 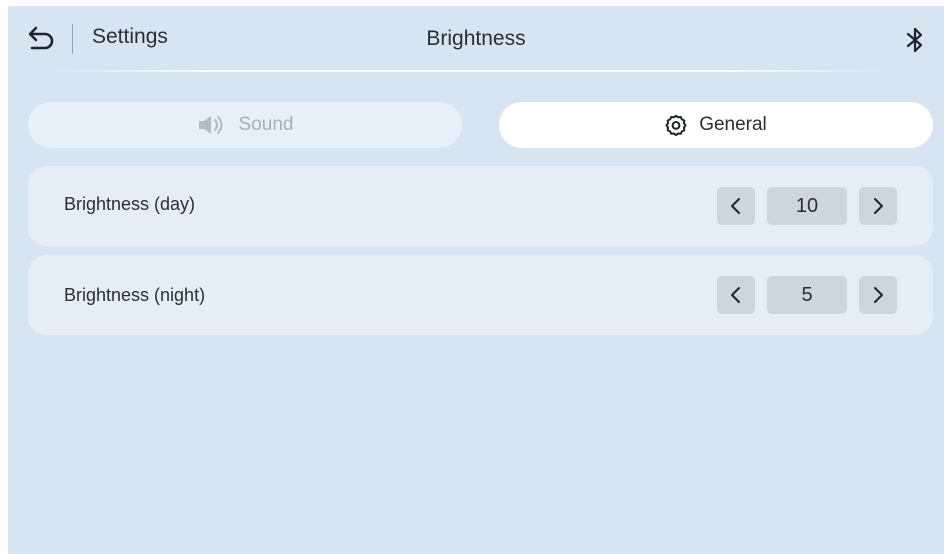 I want to click on tab-general: General, so click(x=716, y=125).